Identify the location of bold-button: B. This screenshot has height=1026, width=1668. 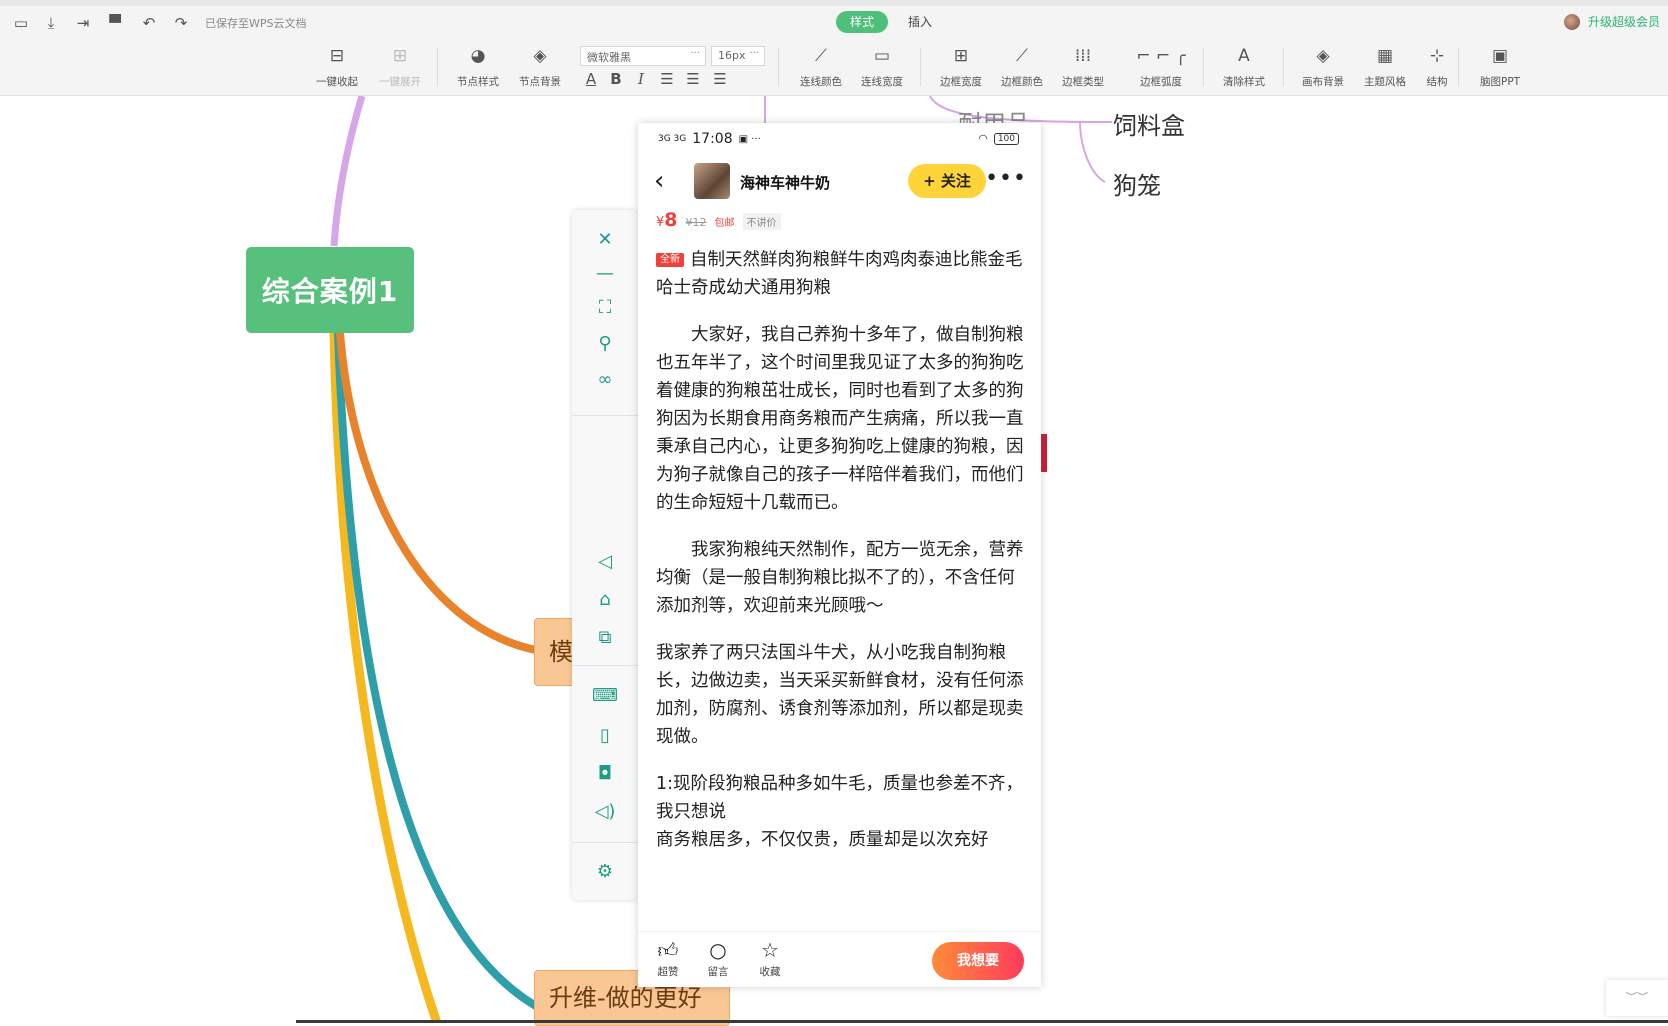
(616, 79).